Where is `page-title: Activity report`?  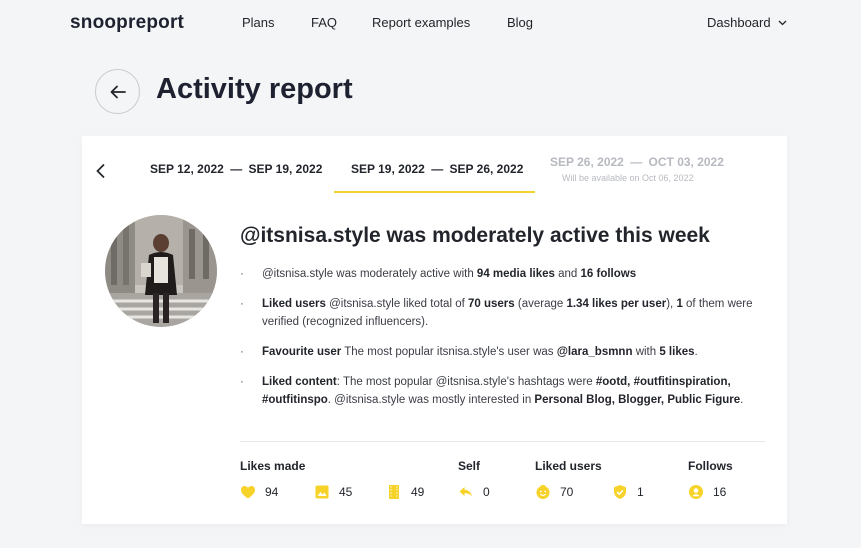
page-title: Activity report is located at coordinates (254, 89).